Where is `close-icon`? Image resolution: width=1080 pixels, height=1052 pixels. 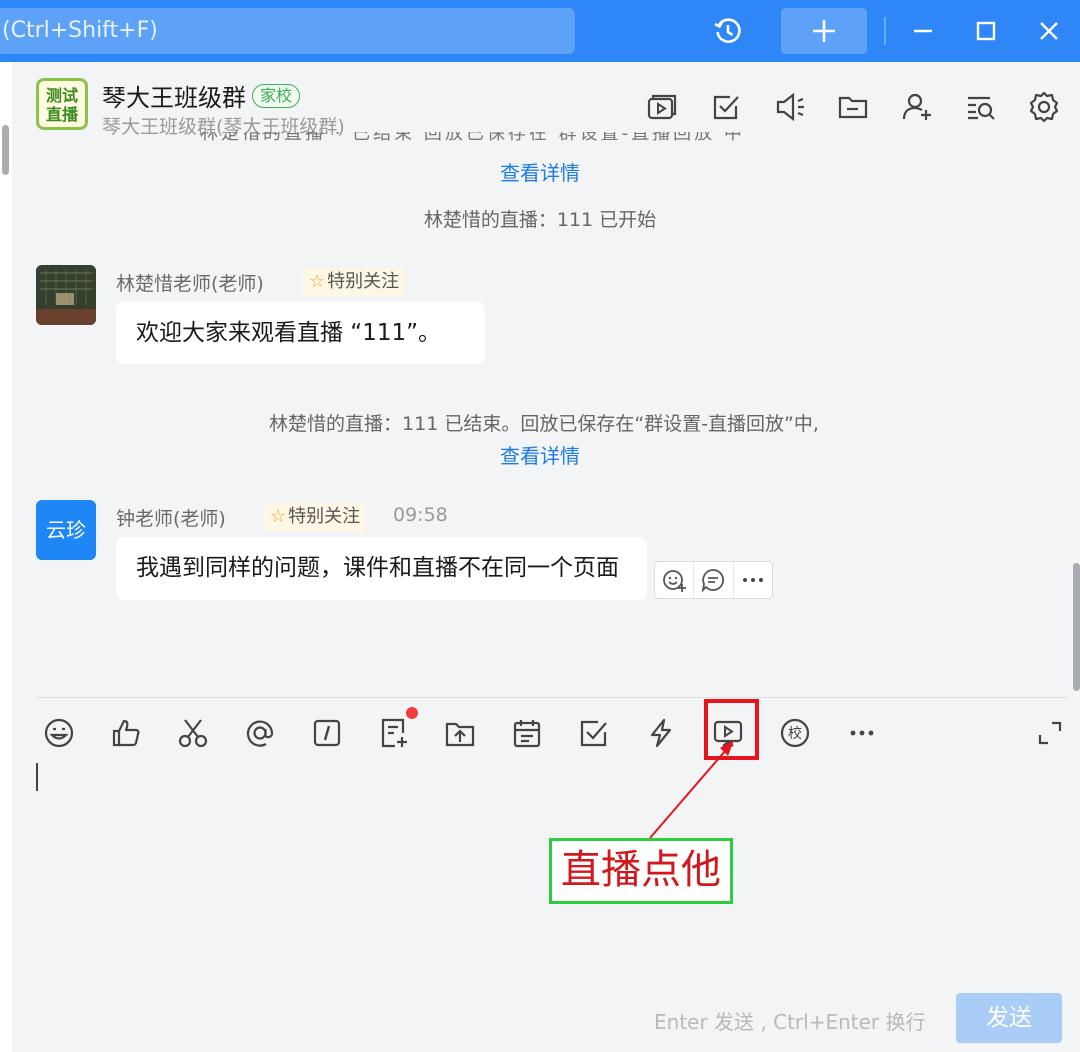 close-icon is located at coordinates (1049, 31).